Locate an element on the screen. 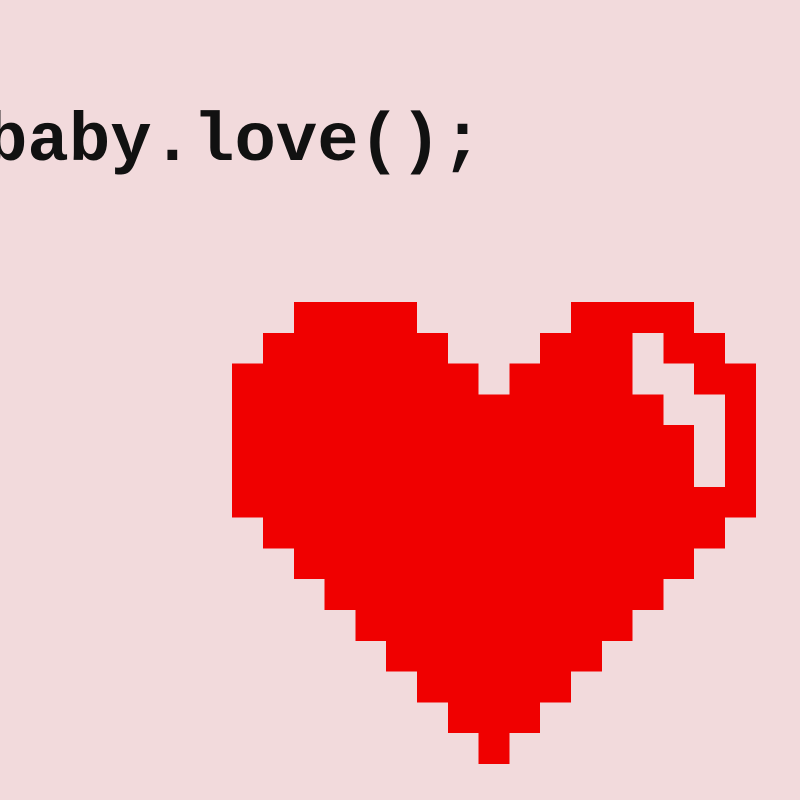  code-text: baby.love(); is located at coordinates (241, 142).